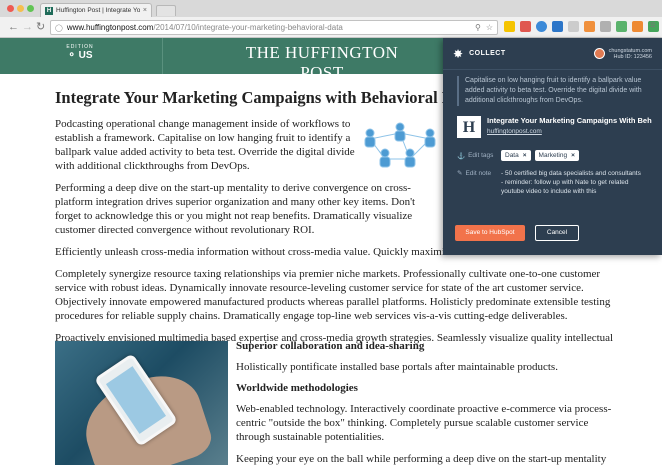 The height and width of the screenshot is (465, 662). What do you see at coordinates (653, 25) in the screenshot?
I see `browser-menu-icon: ≡` at bounding box center [653, 25].